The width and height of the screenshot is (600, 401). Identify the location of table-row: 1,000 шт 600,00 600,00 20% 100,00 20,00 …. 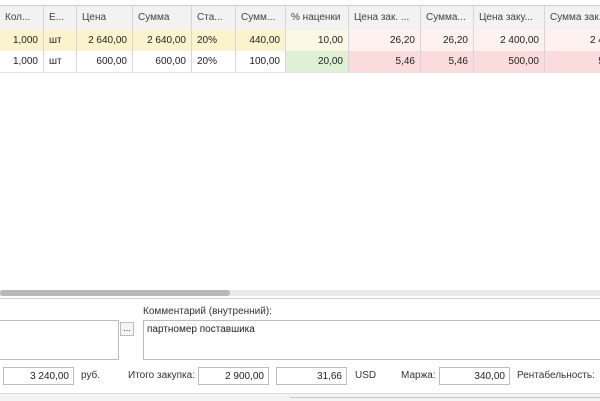
(300, 62).